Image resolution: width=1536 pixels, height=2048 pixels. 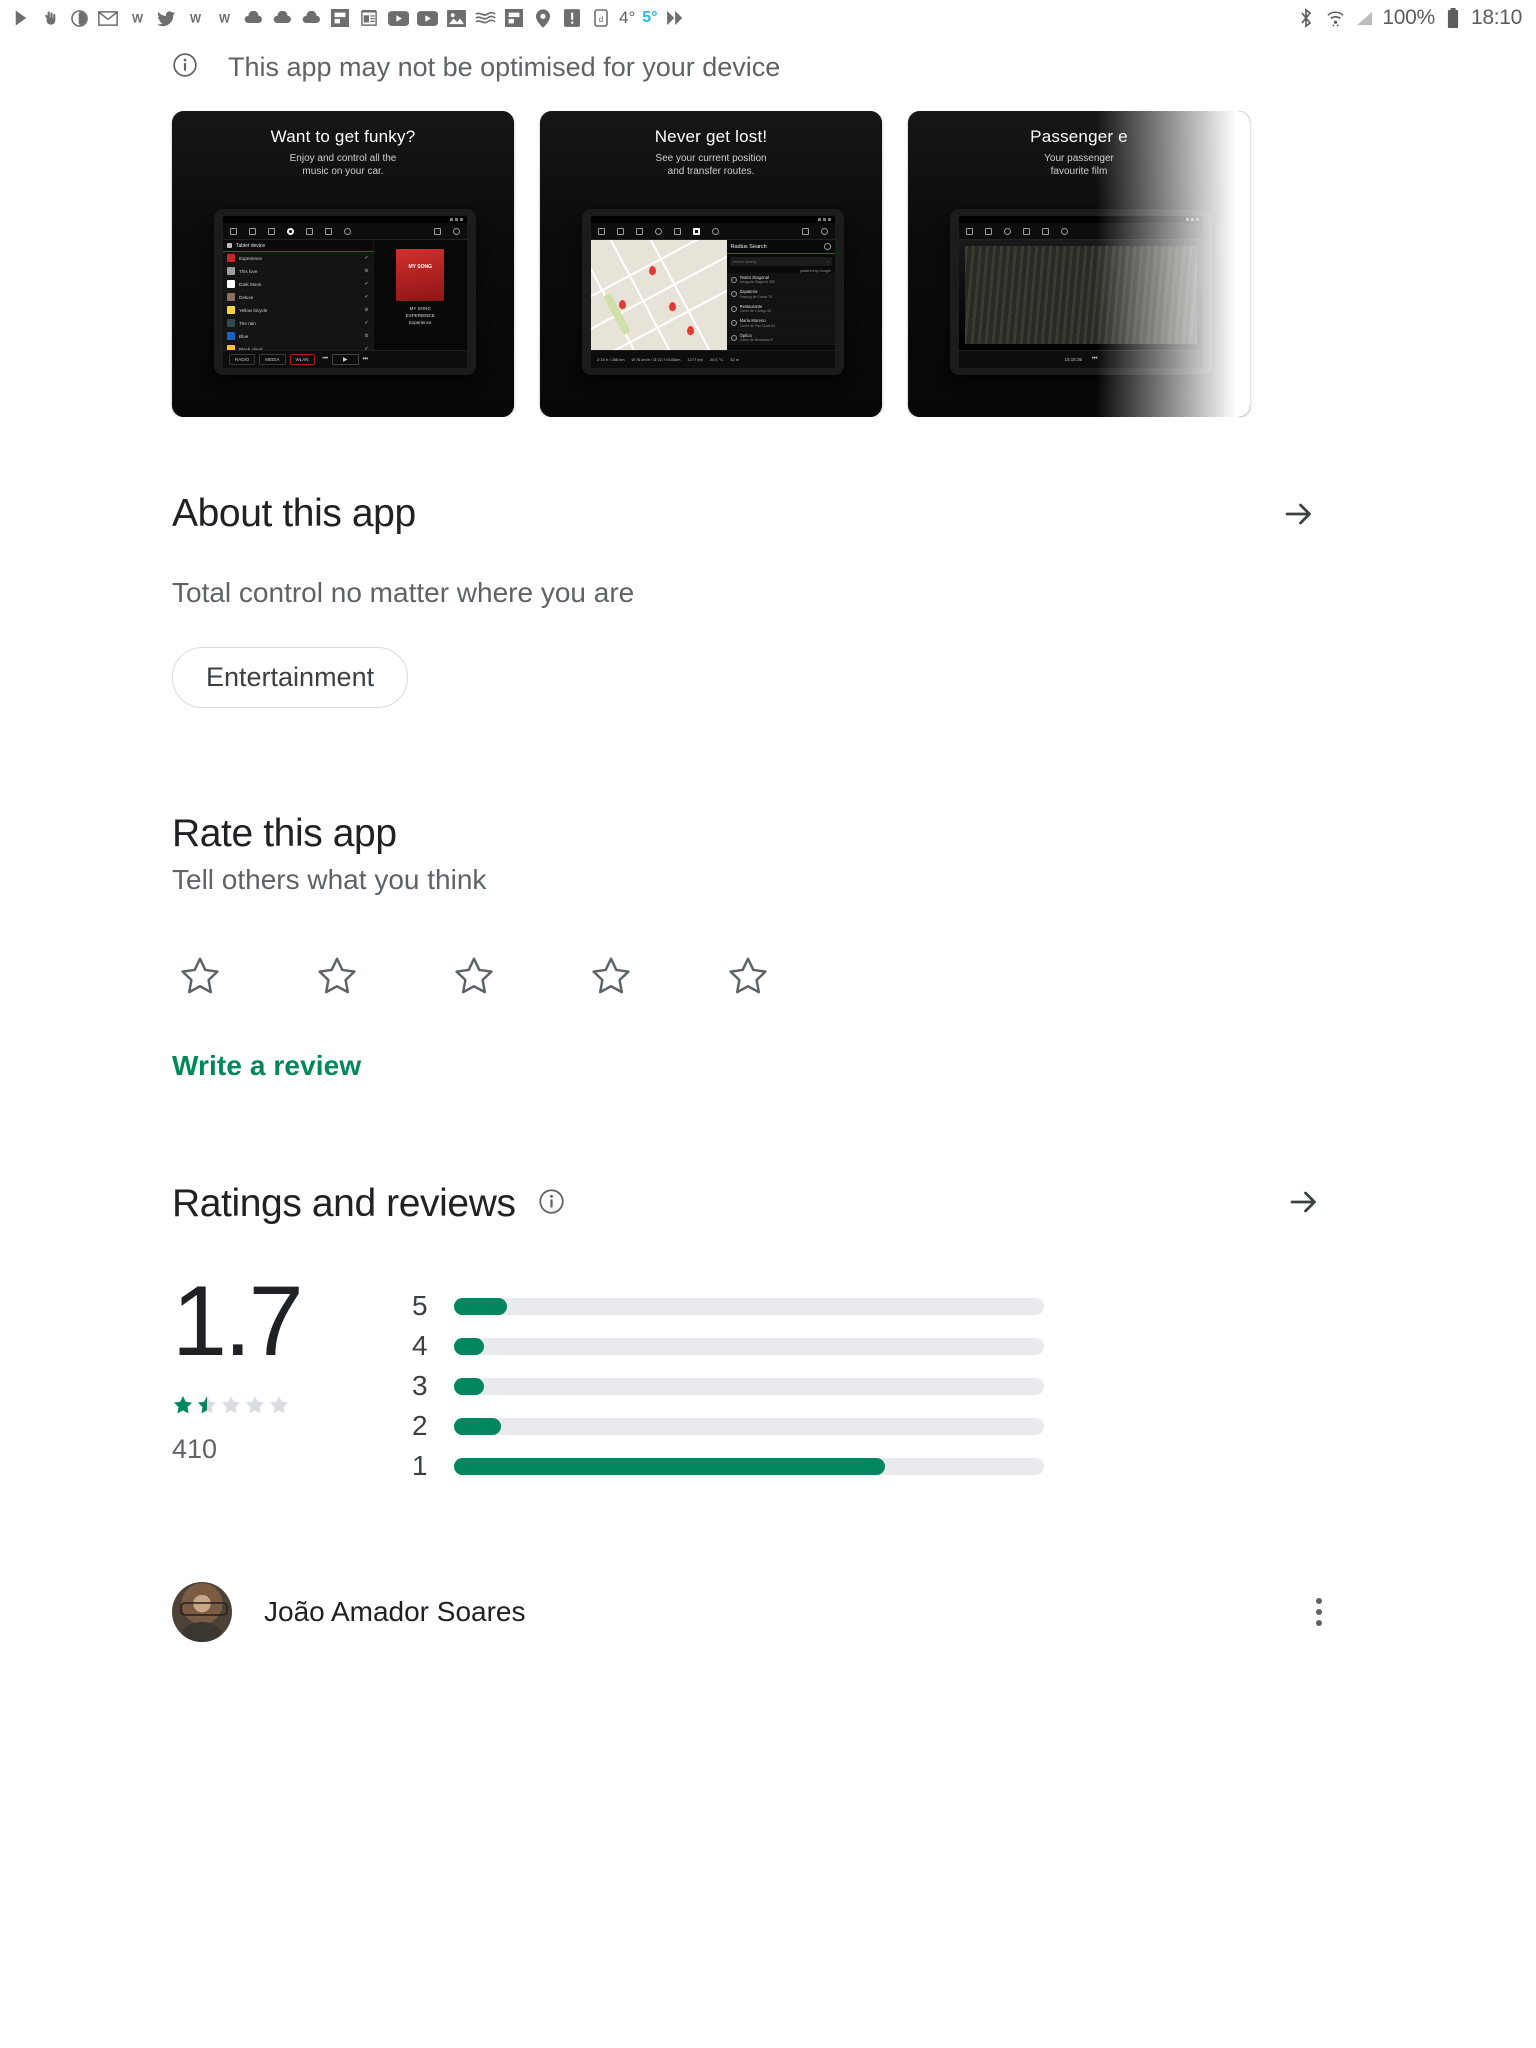 I want to click on hand-gesture-icon, so click(x=50, y=18).